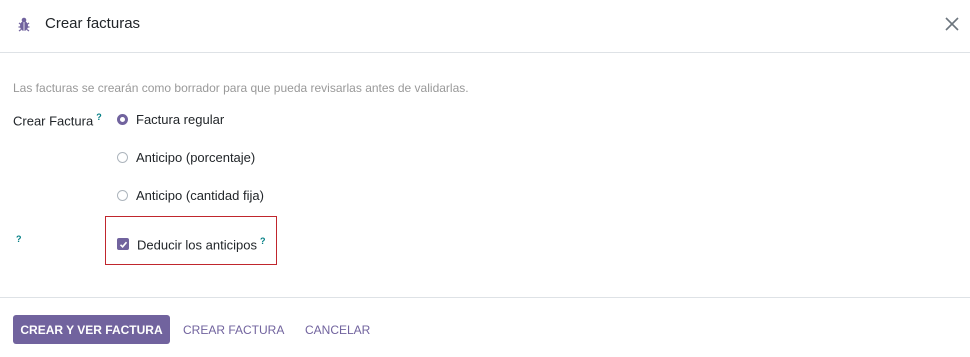  I want to click on dialog-header: Crear facturas, so click(485, 26).